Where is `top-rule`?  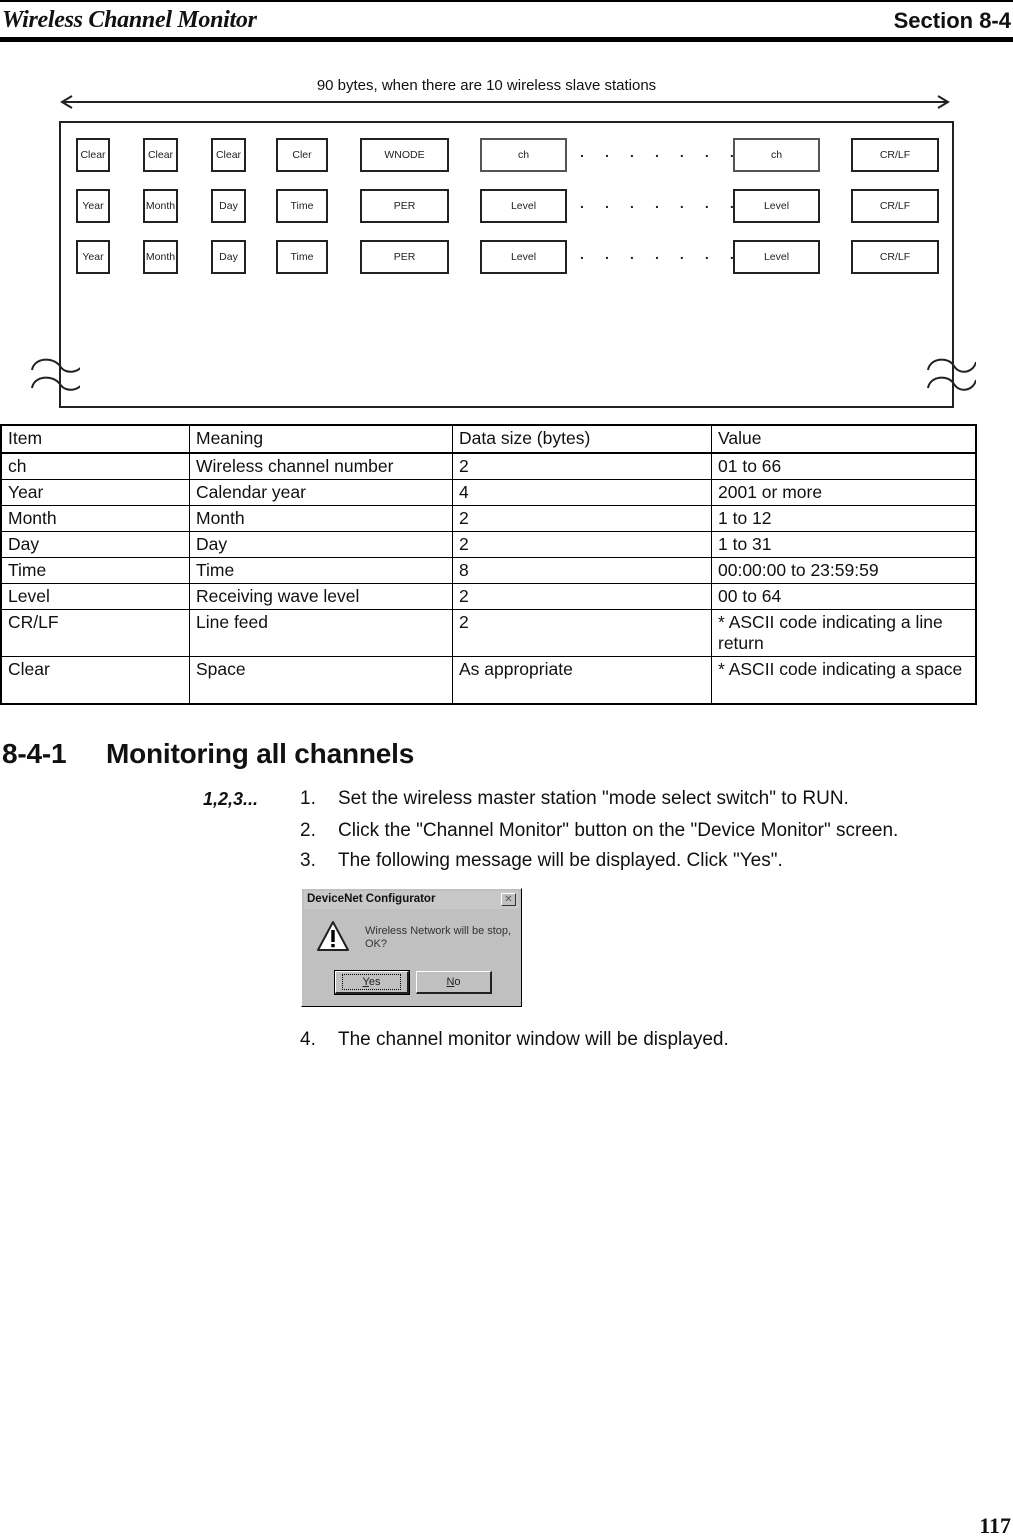
top-rule is located at coordinates (506, 1).